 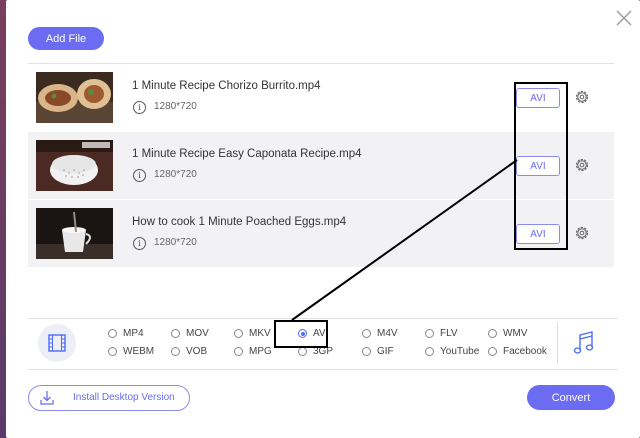 What do you see at coordinates (197, 333) in the screenshot?
I see `format-option-label: MOV` at bounding box center [197, 333].